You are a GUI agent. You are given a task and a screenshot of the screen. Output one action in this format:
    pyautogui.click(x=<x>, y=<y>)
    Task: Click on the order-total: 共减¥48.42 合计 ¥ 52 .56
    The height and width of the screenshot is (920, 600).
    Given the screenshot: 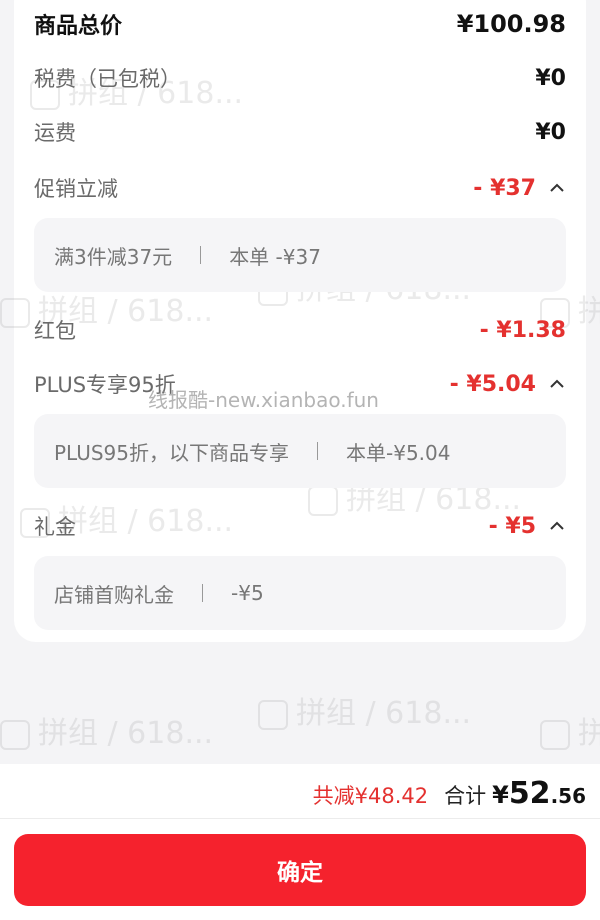 What is the action you would take?
    pyautogui.click(x=449, y=793)
    